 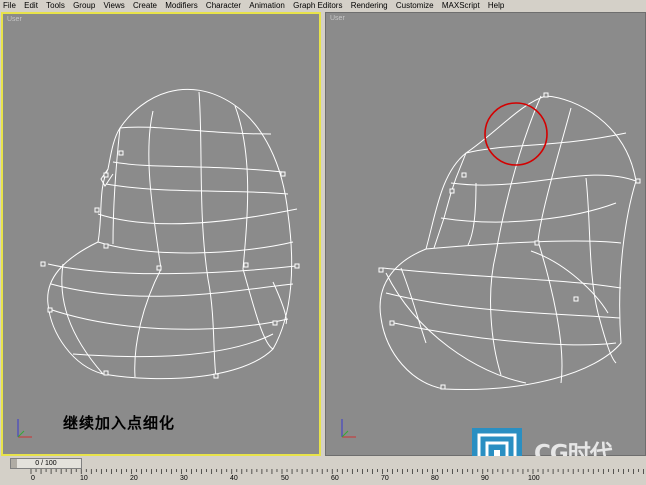 I want to click on menu-views: Views, so click(x=114, y=5).